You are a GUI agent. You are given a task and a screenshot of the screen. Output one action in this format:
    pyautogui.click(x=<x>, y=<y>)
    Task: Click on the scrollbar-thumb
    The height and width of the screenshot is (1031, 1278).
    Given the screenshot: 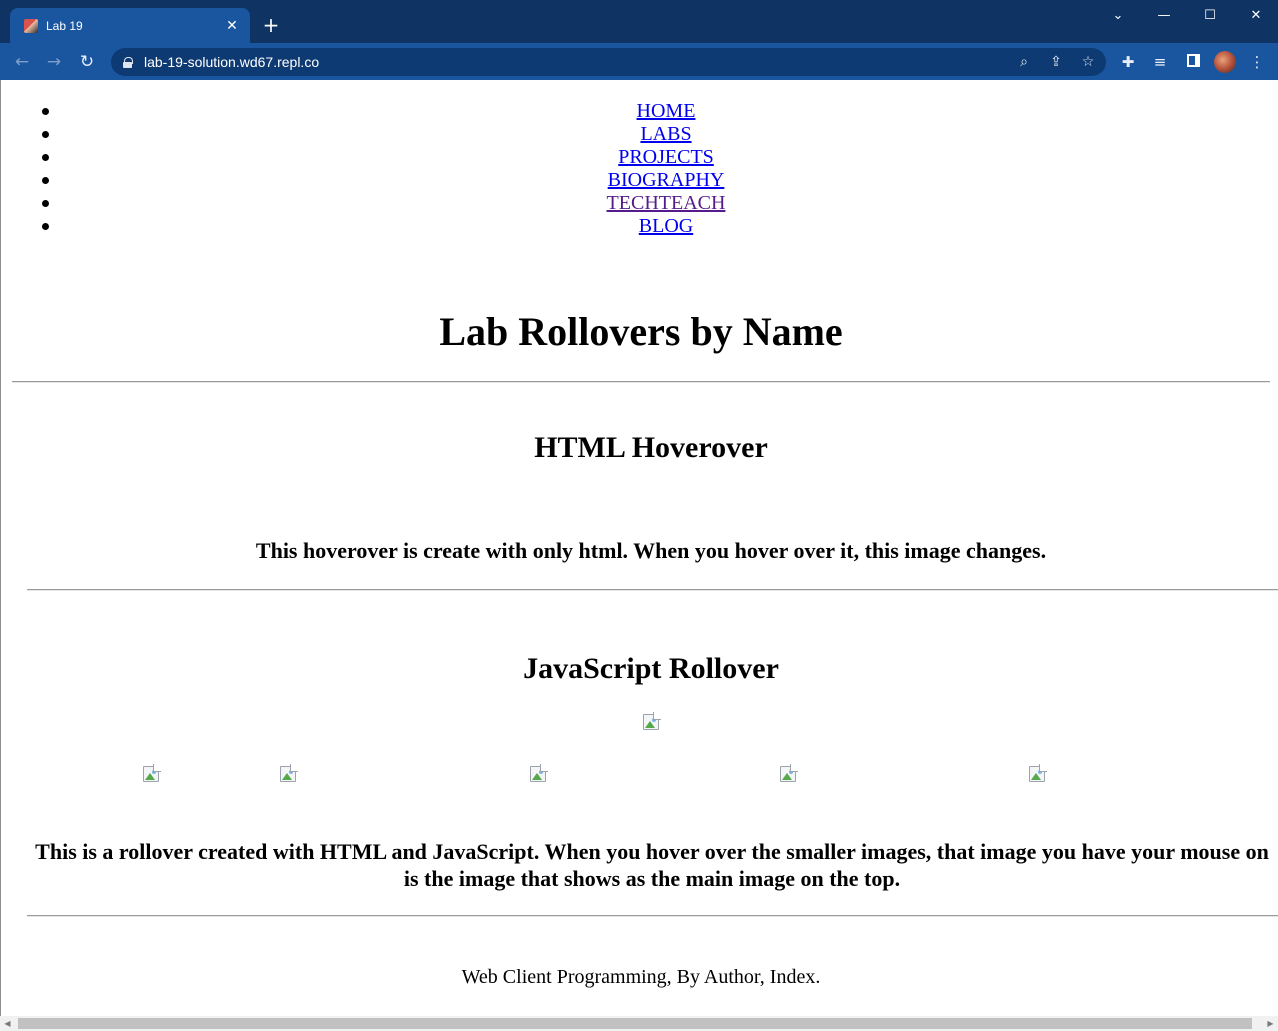 What is the action you would take?
    pyautogui.click(x=635, y=1023)
    